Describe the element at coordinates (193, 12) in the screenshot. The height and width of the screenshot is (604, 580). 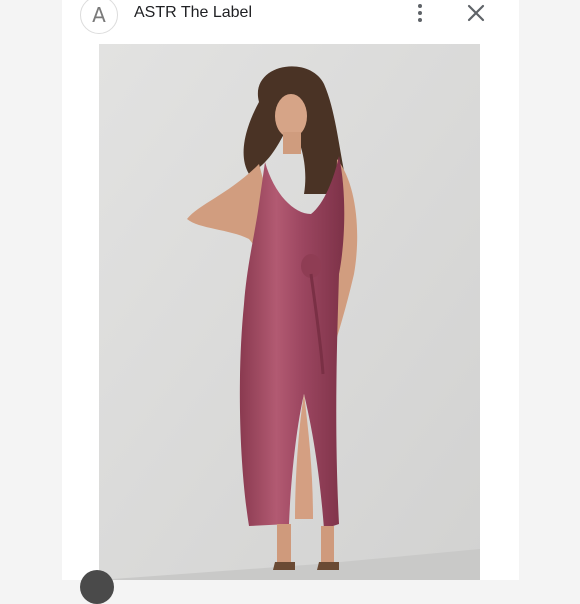
I see `page-title: ASTR The Label` at that location.